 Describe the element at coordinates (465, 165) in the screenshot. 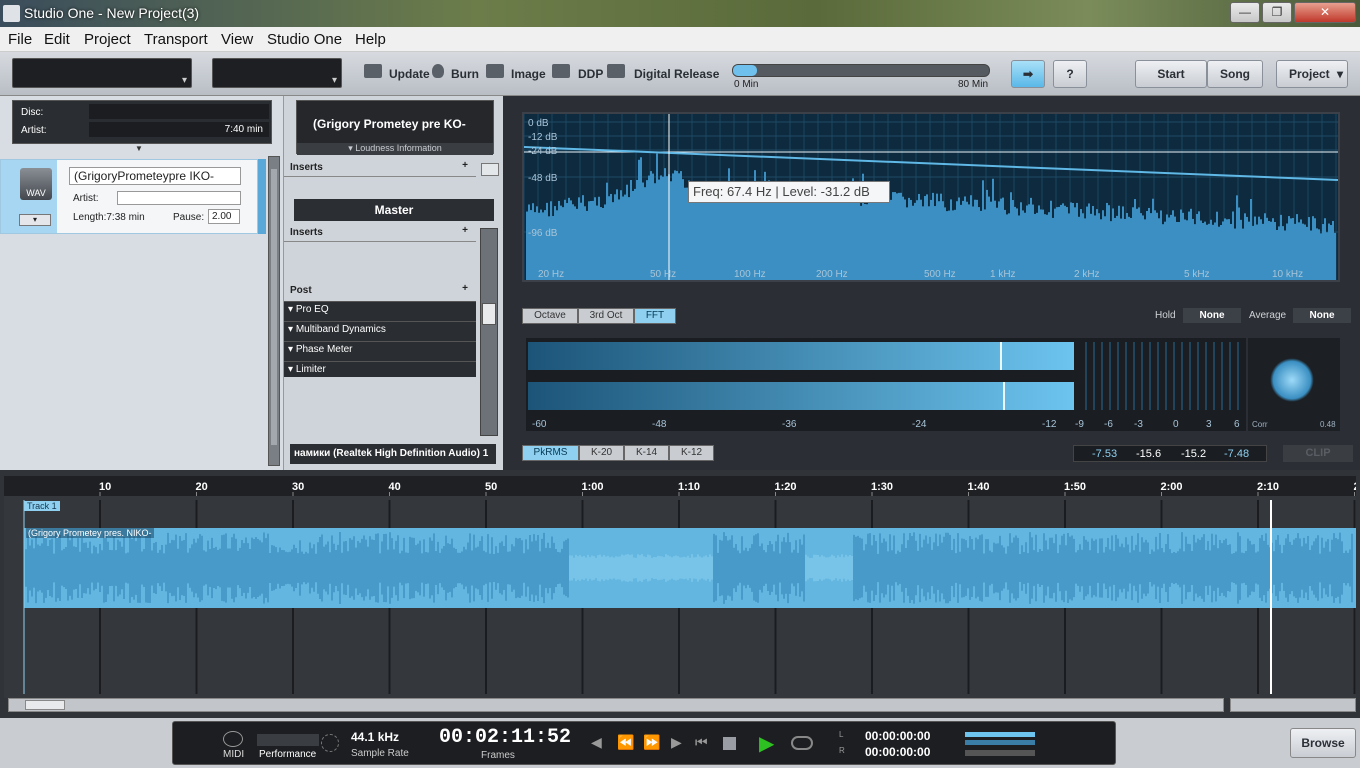

I see `add-insert-icon: +` at that location.